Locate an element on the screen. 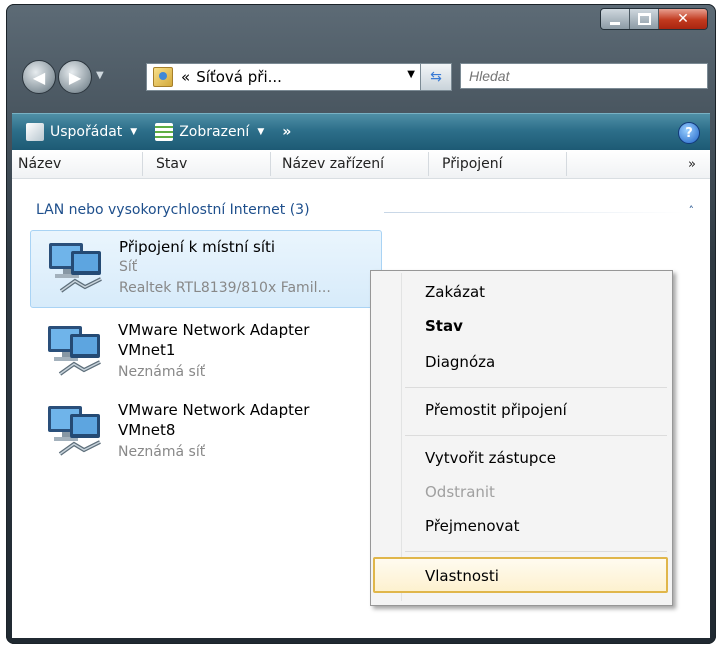  menu-item-diagnose: Diagnóza is located at coordinates (460, 362).